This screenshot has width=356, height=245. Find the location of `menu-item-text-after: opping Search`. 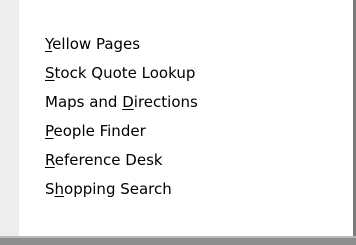

menu-item-text-after: opping Search is located at coordinates (118, 189).